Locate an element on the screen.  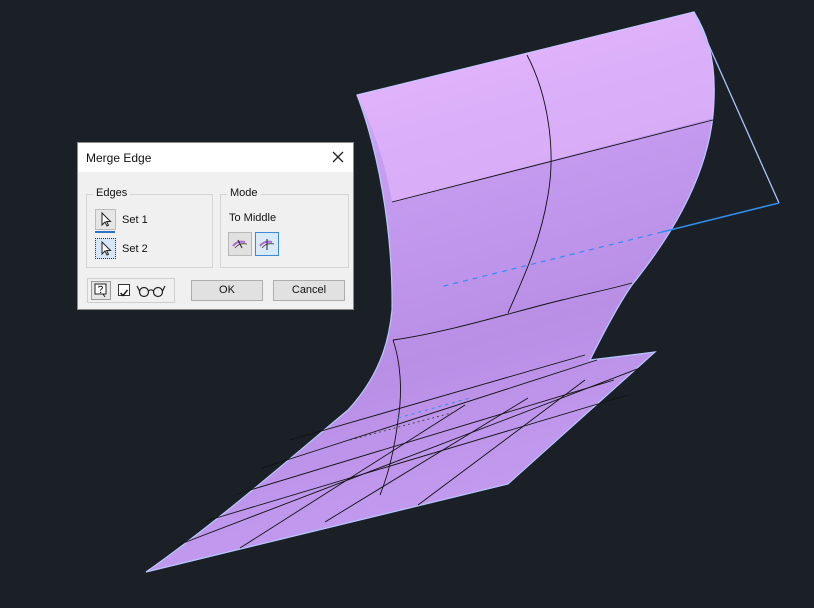
mode-merge-left-button is located at coordinates (240, 244).